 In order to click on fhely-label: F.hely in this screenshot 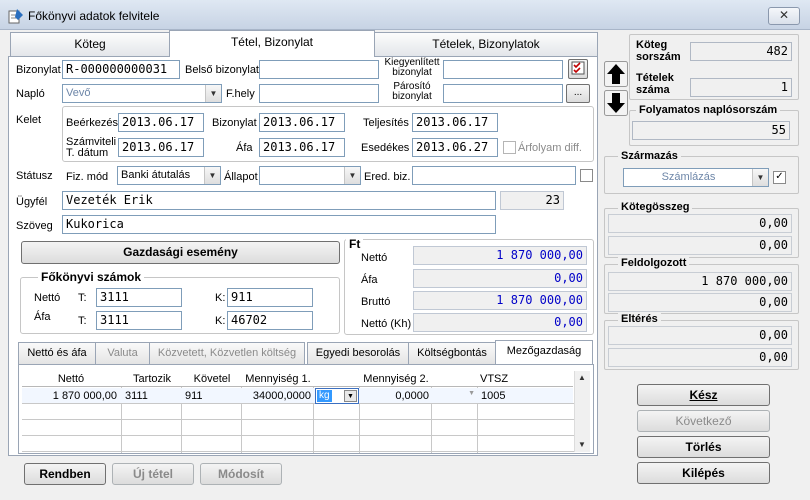, I will do `click(240, 94)`.